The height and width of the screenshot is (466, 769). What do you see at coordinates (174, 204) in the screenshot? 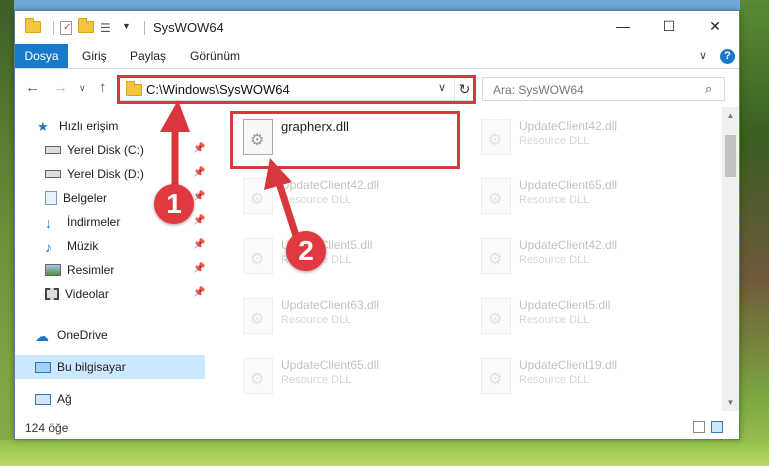
I see `step-1-badge: 1` at bounding box center [174, 204].